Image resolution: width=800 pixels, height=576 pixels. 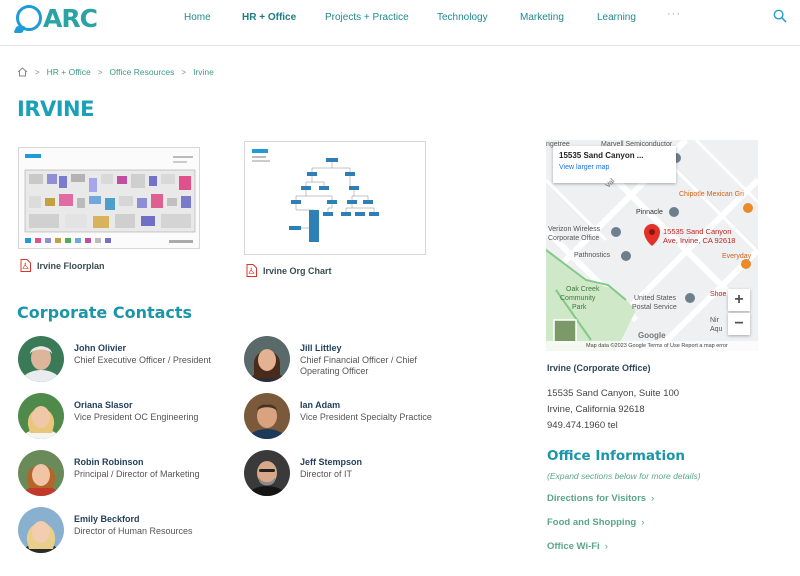 I want to click on office-heading: Irvine (Corporate Office), so click(x=599, y=368).